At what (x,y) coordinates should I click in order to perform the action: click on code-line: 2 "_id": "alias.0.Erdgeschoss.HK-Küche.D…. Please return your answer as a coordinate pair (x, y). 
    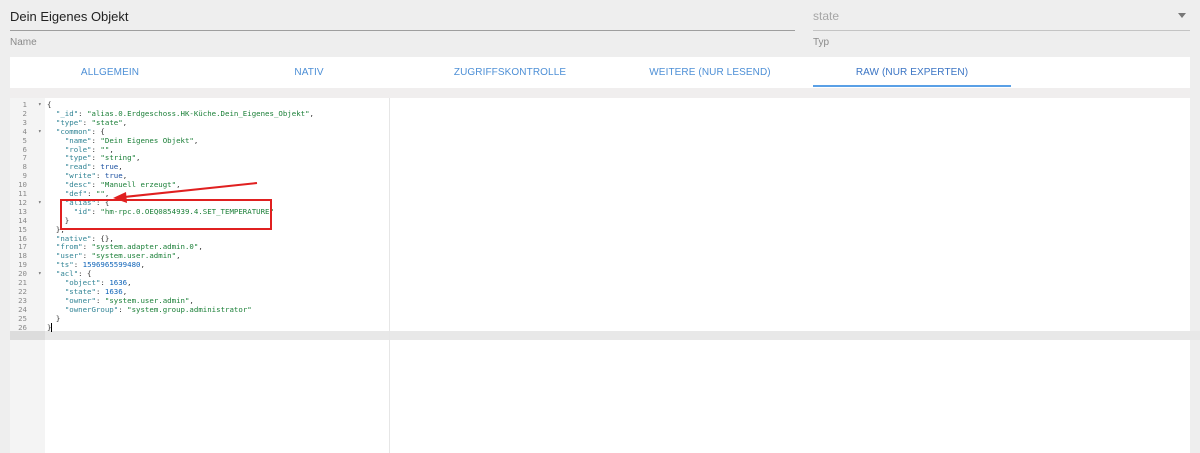
    Looking at the image, I should click on (600, 113).